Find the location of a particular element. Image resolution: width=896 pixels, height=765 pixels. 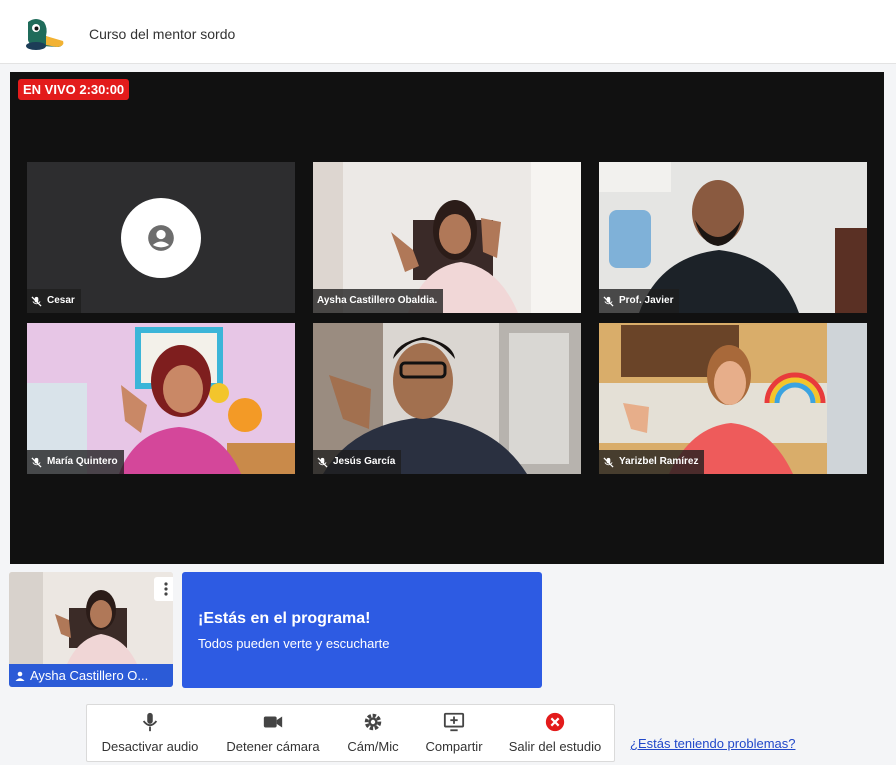

troubleshooting-link: ¿Estás teniendo problemas? is located at coordinates (712, 743).